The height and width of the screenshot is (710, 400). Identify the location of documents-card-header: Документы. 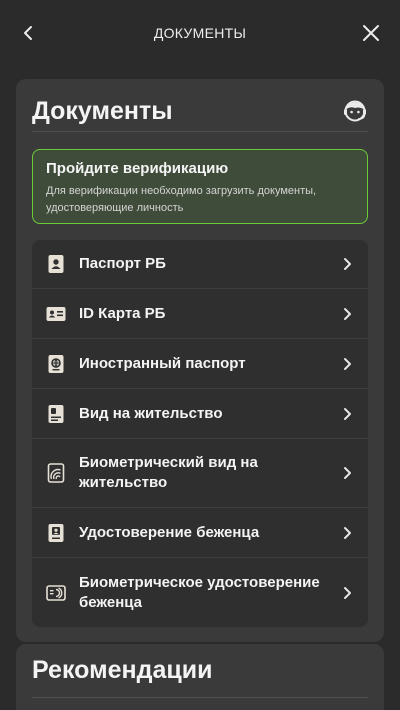
(200, 111).